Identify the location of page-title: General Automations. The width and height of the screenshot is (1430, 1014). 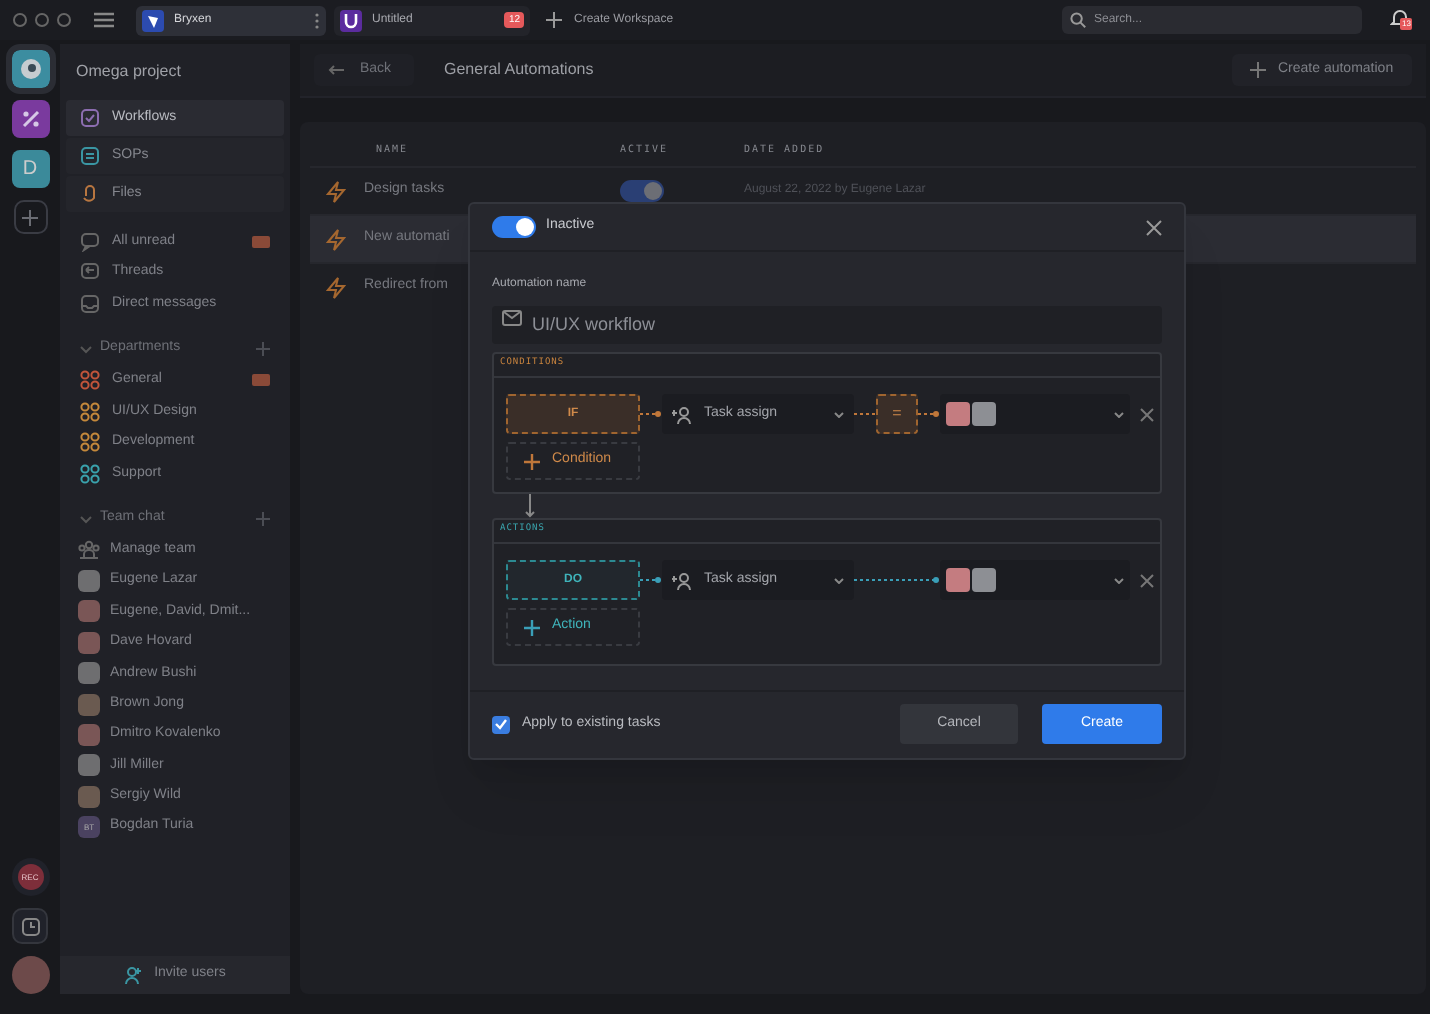
(520, 70).